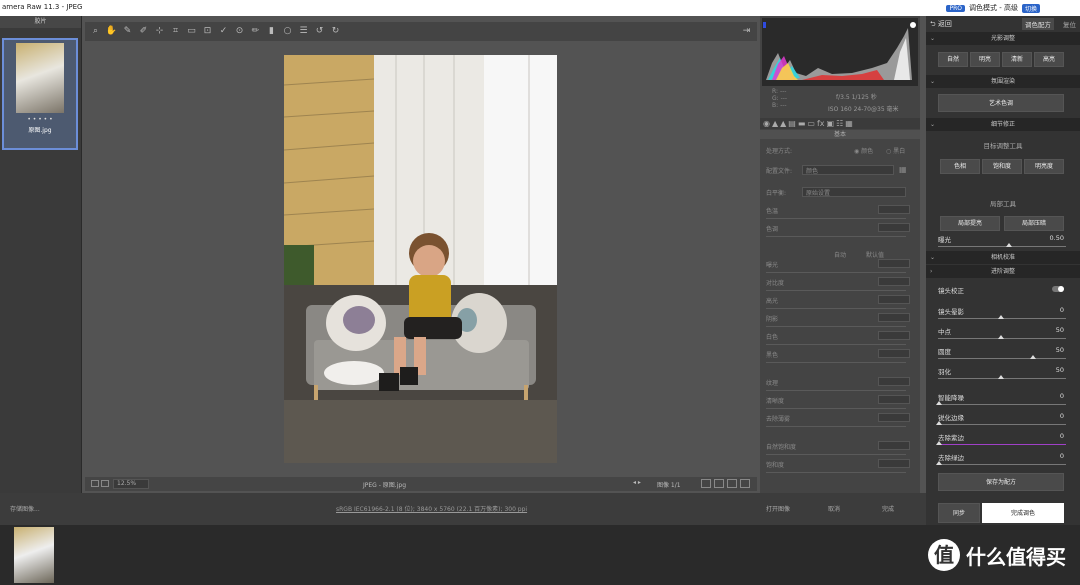 This screenshot has height=585, width=1080. Describe the element at coordinates (1009, 245) in the screenshot. I see `exposure-knob` at that location.